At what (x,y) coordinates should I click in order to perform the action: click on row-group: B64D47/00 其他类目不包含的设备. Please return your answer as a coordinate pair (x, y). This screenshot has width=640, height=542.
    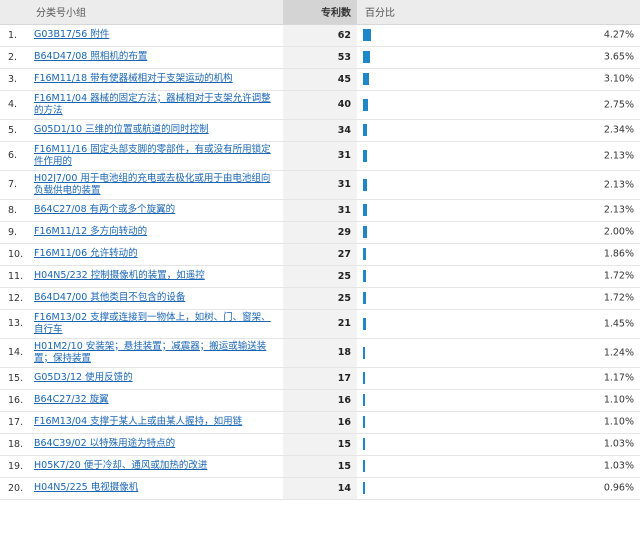
    Looking at the image, I should click on (156, 298).